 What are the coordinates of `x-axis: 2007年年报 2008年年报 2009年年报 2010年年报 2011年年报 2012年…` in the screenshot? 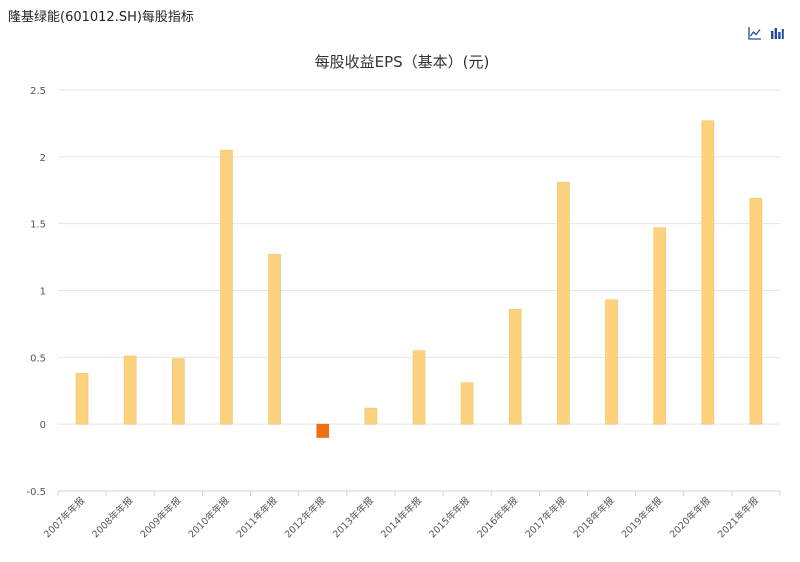 It's located at (411, 515).